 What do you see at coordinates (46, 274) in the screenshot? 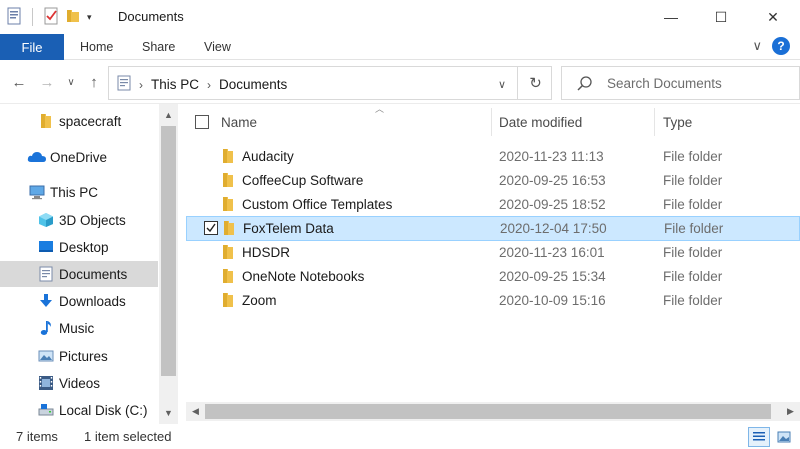
I see `documents-icon` at bounding box center [46, 274].